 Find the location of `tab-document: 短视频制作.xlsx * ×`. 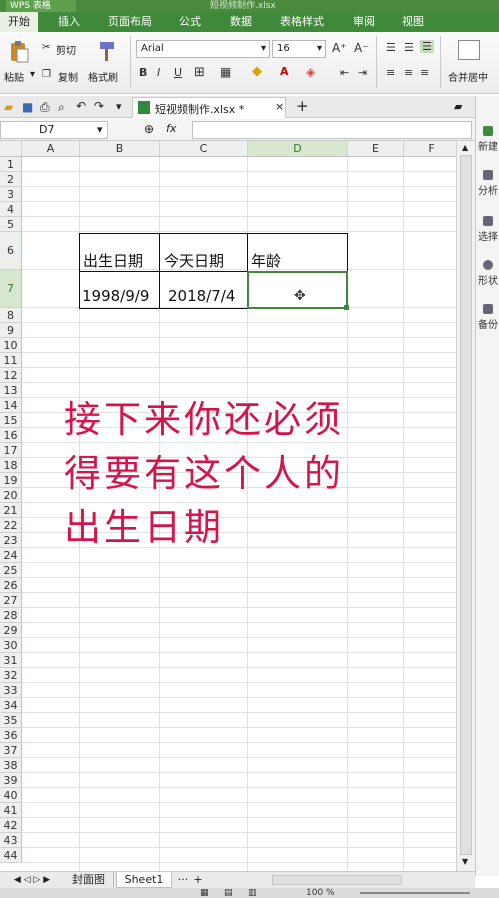

tab-document: 短视频制作.xlsx * × is located at coordinates (209, 107).